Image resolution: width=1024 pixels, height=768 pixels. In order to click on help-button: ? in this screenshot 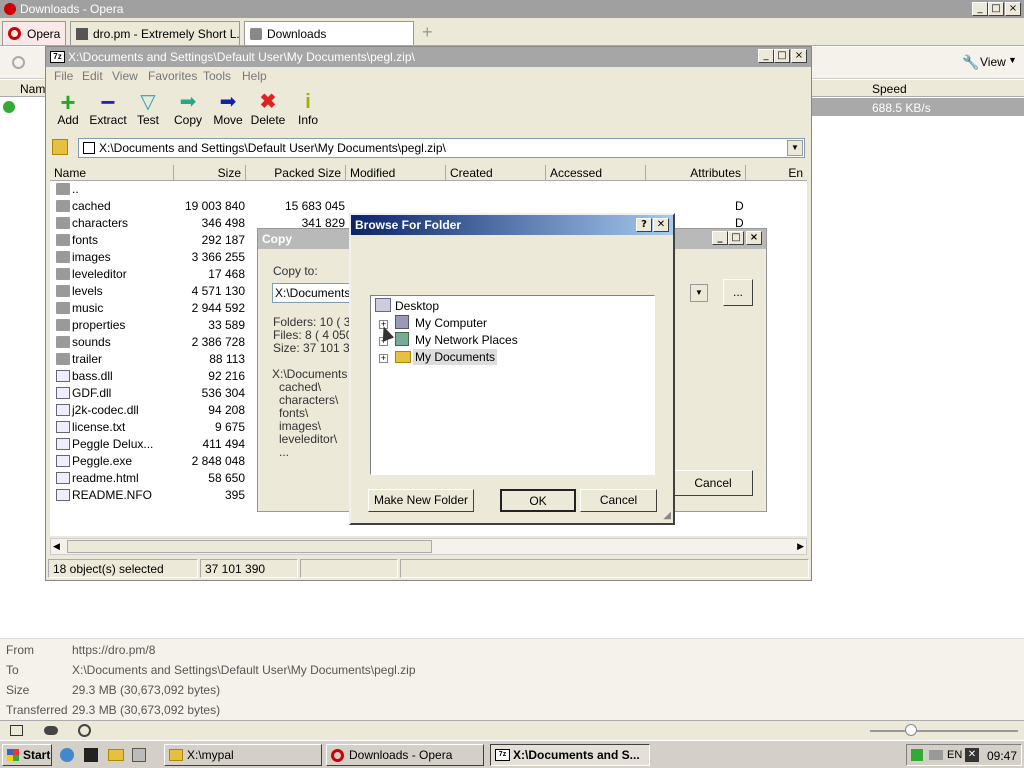, I will do `click(644, 225)`.